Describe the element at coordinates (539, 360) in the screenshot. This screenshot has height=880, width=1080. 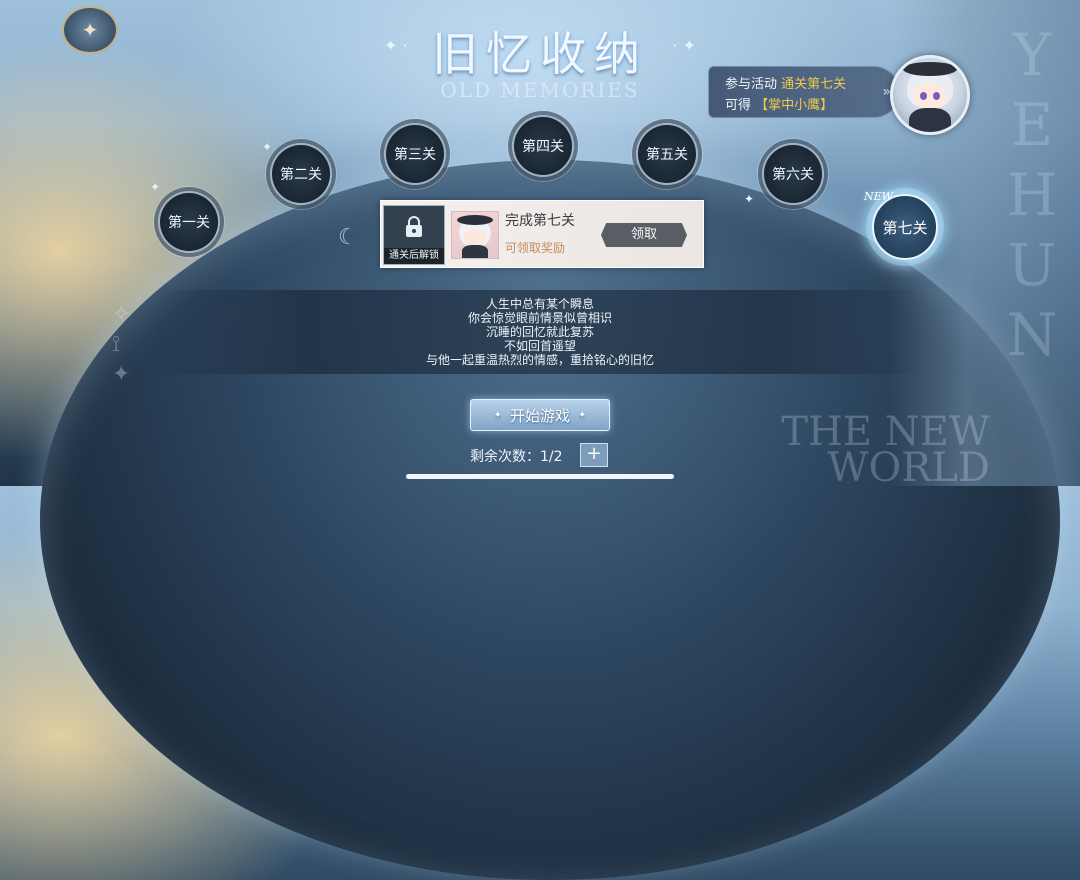
I see `description-line: 与他一起重温热烈的情感，重拾铭心的旧忆` at that location.